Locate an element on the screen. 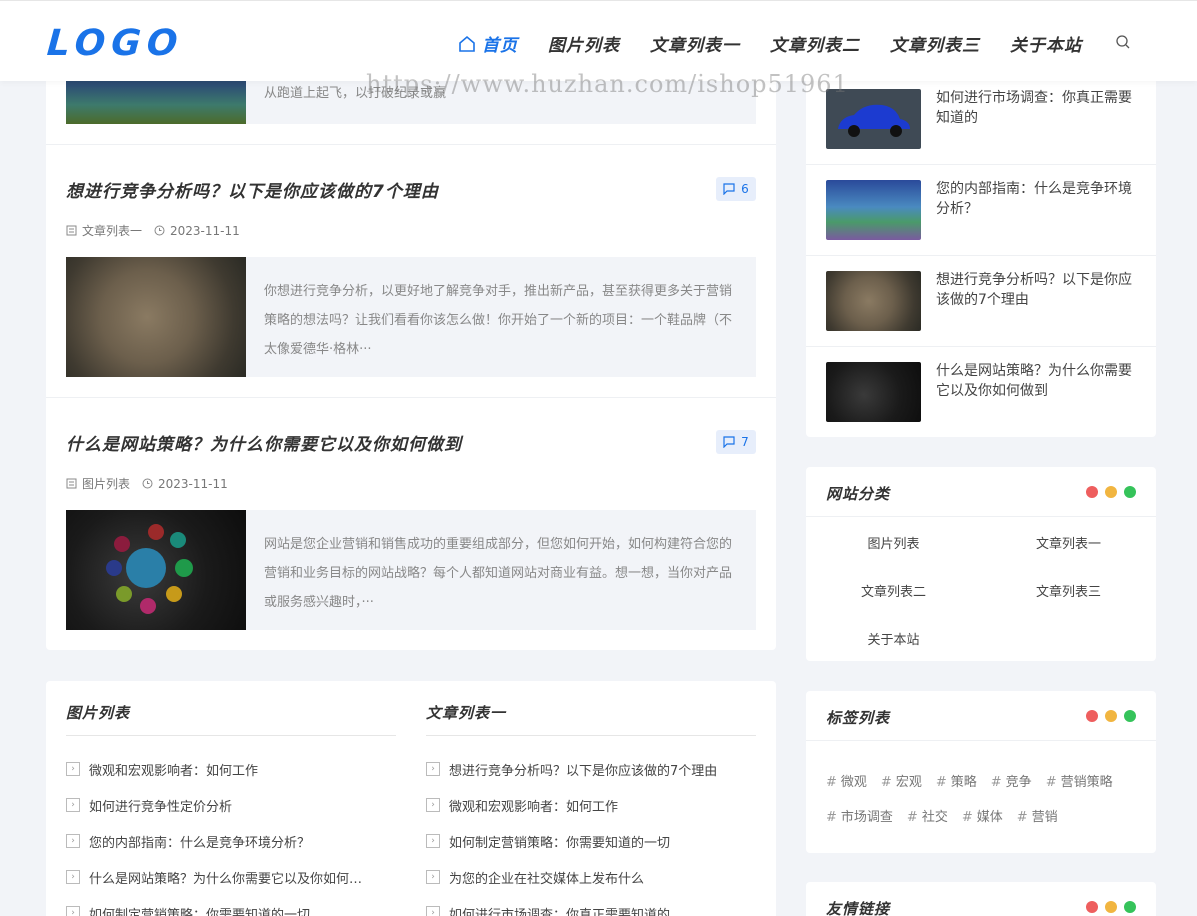 Image resolution: width=1197 pixels, height=916 pixels. list-item-label: 如何进行市场调查：你真正需要知道的 is located at coordinates (560, 911).